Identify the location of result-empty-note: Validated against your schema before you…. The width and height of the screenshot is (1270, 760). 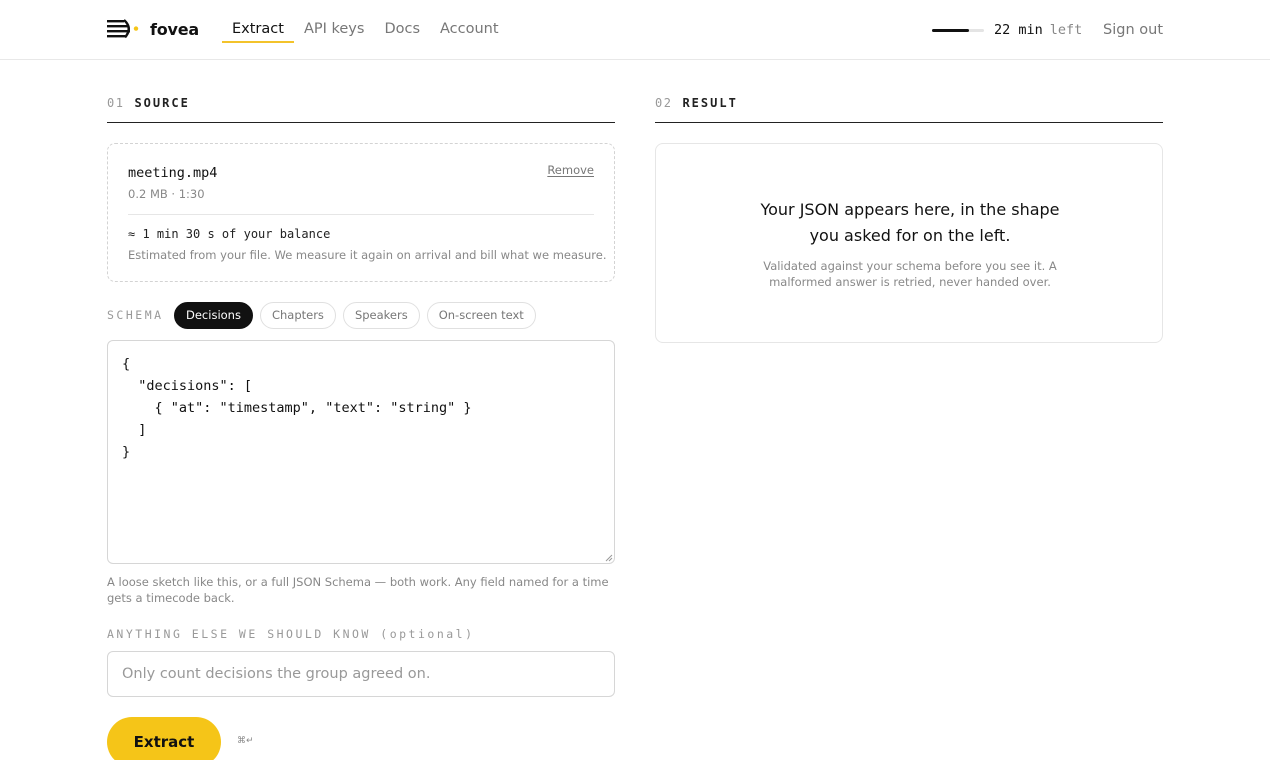
(910, 274).